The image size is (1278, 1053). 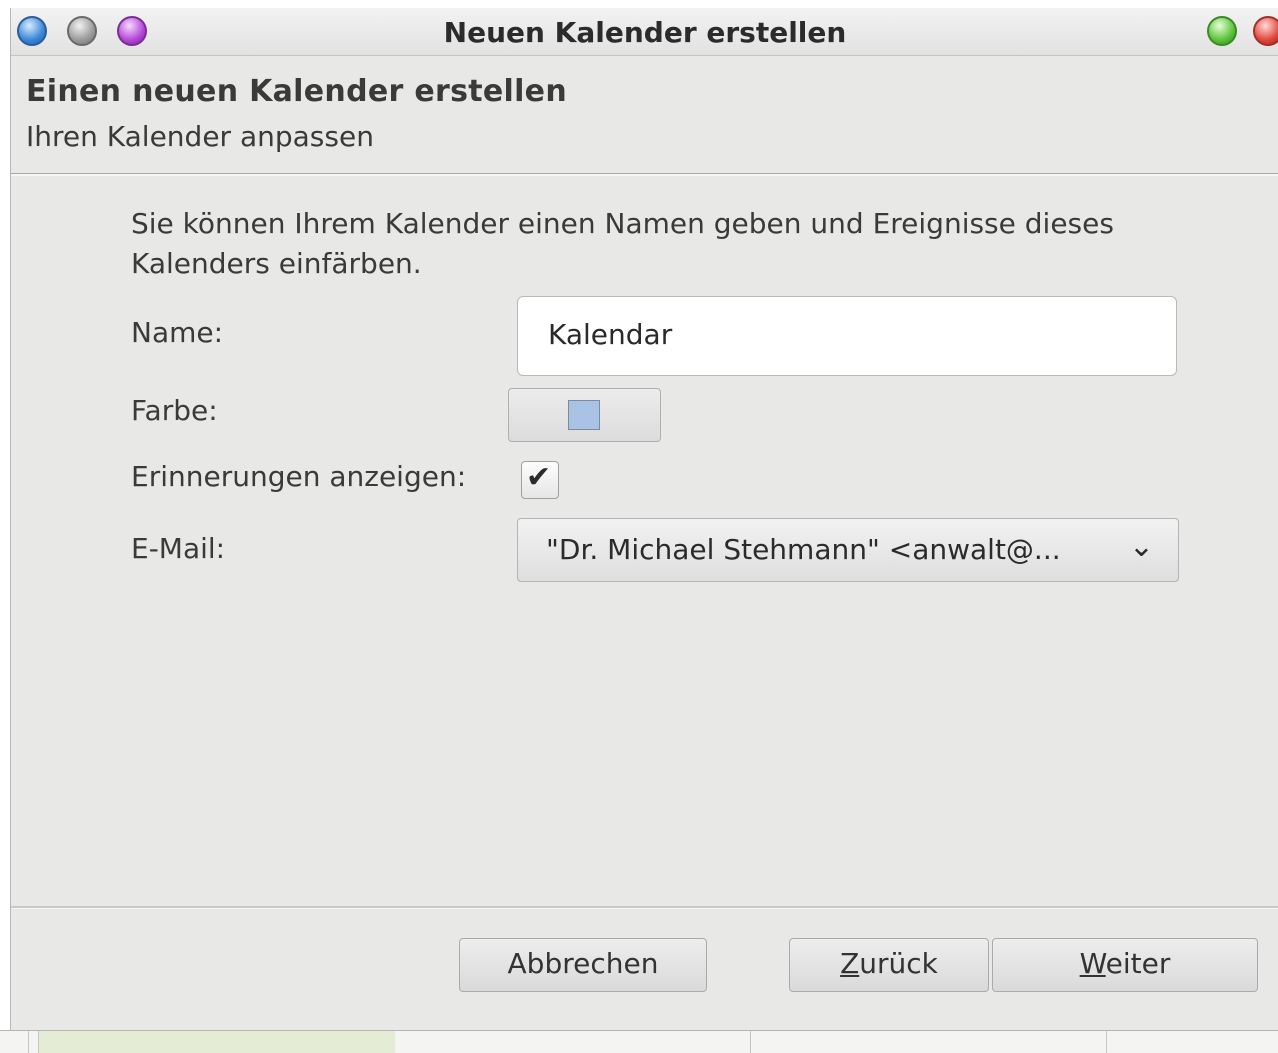 What do you see at coordinates (174, 410) in the screenshot?
I see `color-label: Farbe:` at bounding box center [174, 410].